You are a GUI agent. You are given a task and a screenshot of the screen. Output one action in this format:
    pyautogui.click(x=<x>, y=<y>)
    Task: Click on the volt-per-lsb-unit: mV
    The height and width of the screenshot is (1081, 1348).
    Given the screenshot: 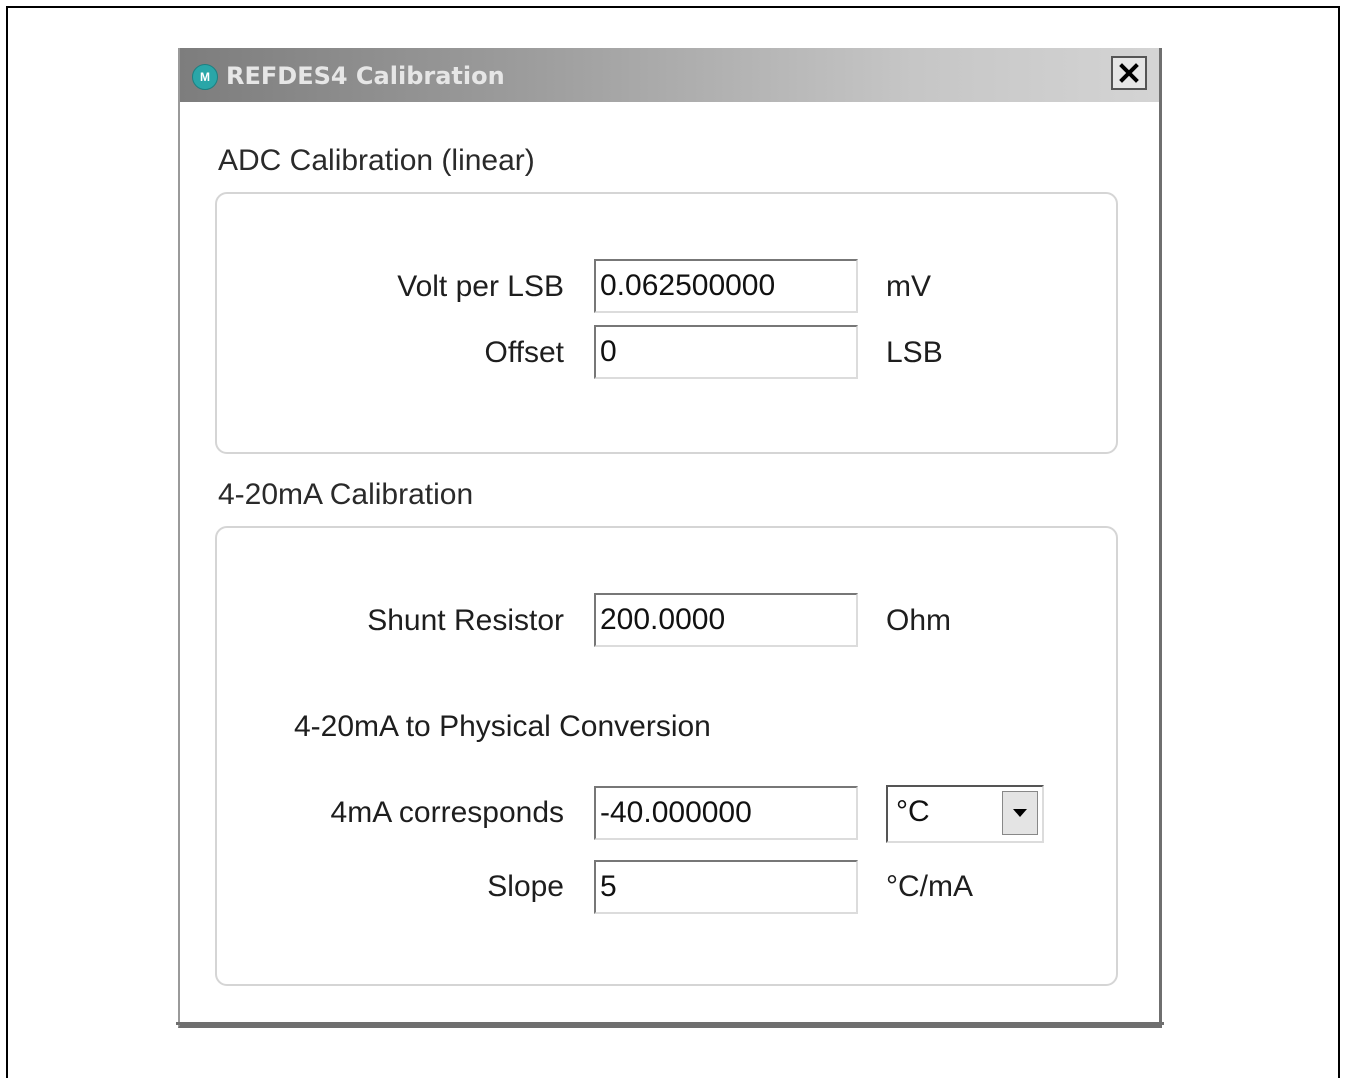 What is the action you would take?
    pyautogui.click(x=908, y=286)
    